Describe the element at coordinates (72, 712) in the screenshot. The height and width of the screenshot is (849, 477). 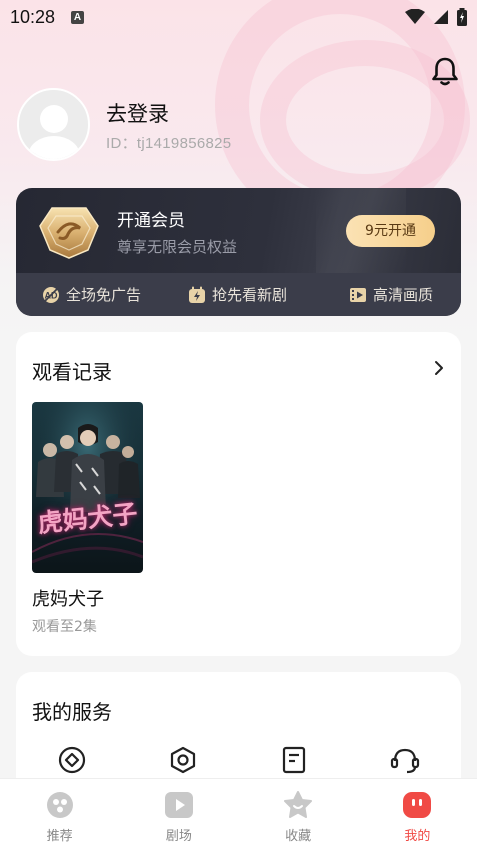
I see `section-title: 我的服务` at that location.